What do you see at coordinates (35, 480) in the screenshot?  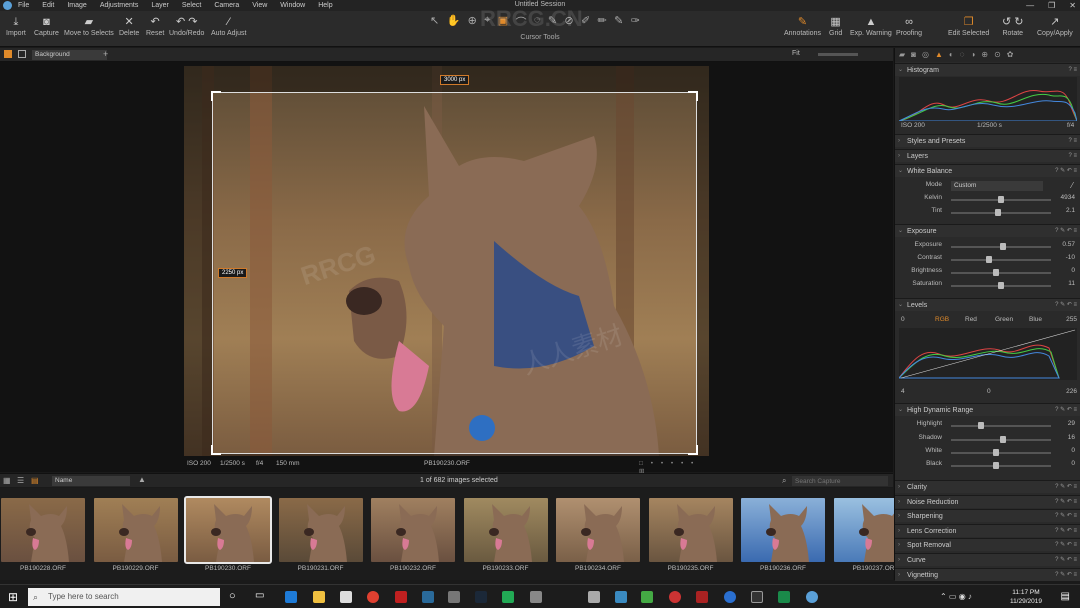 I see `filmstrip-icon: ▤` at bounding box center [35, 480].